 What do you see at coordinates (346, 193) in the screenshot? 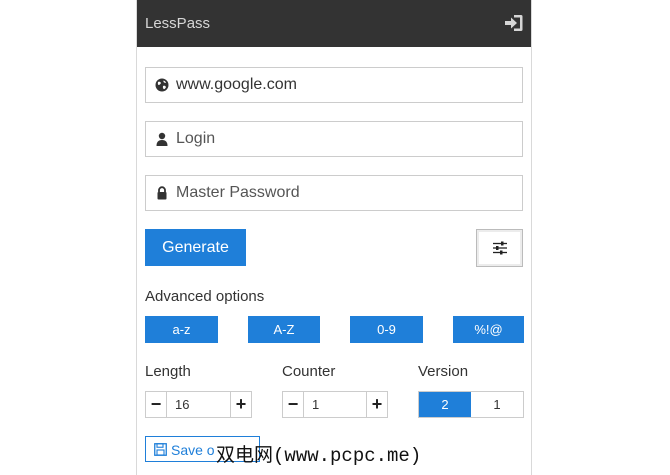
I see `master-password-input` at bounding box center [346, 193].